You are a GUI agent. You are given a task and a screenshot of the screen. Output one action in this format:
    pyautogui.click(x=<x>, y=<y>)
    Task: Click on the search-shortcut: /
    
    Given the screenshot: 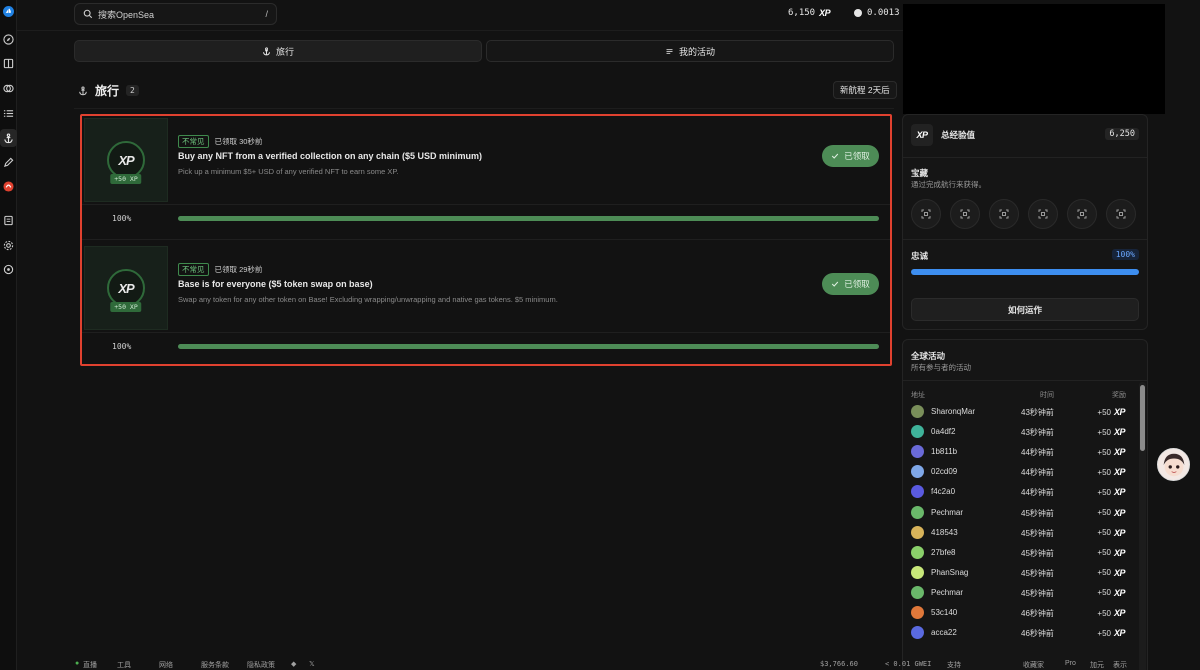 What is the action you would take?
    pyautogui.click(x=266, y=14)
    